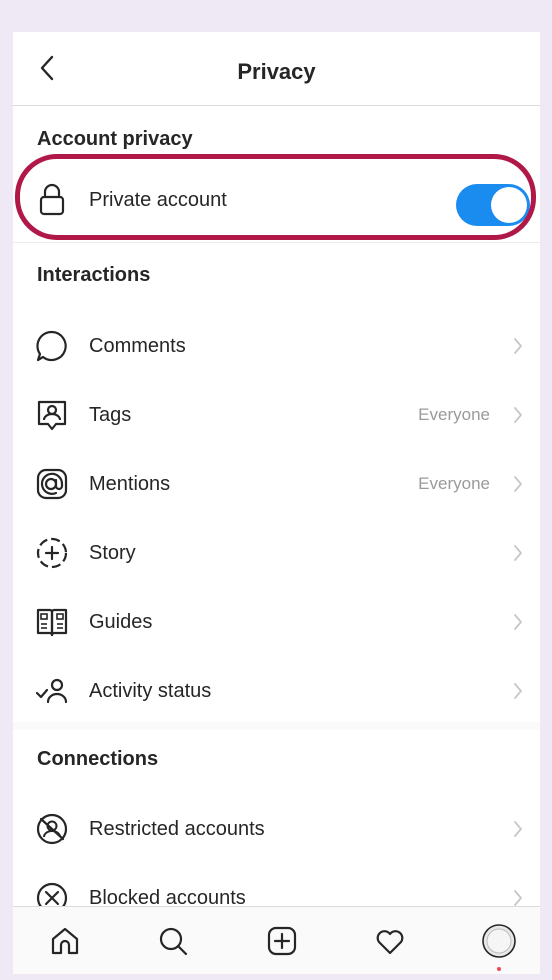 The image size is (552, 980). I want to click on restricted-accounts-label: Restricted accounts, so click(177, 828).